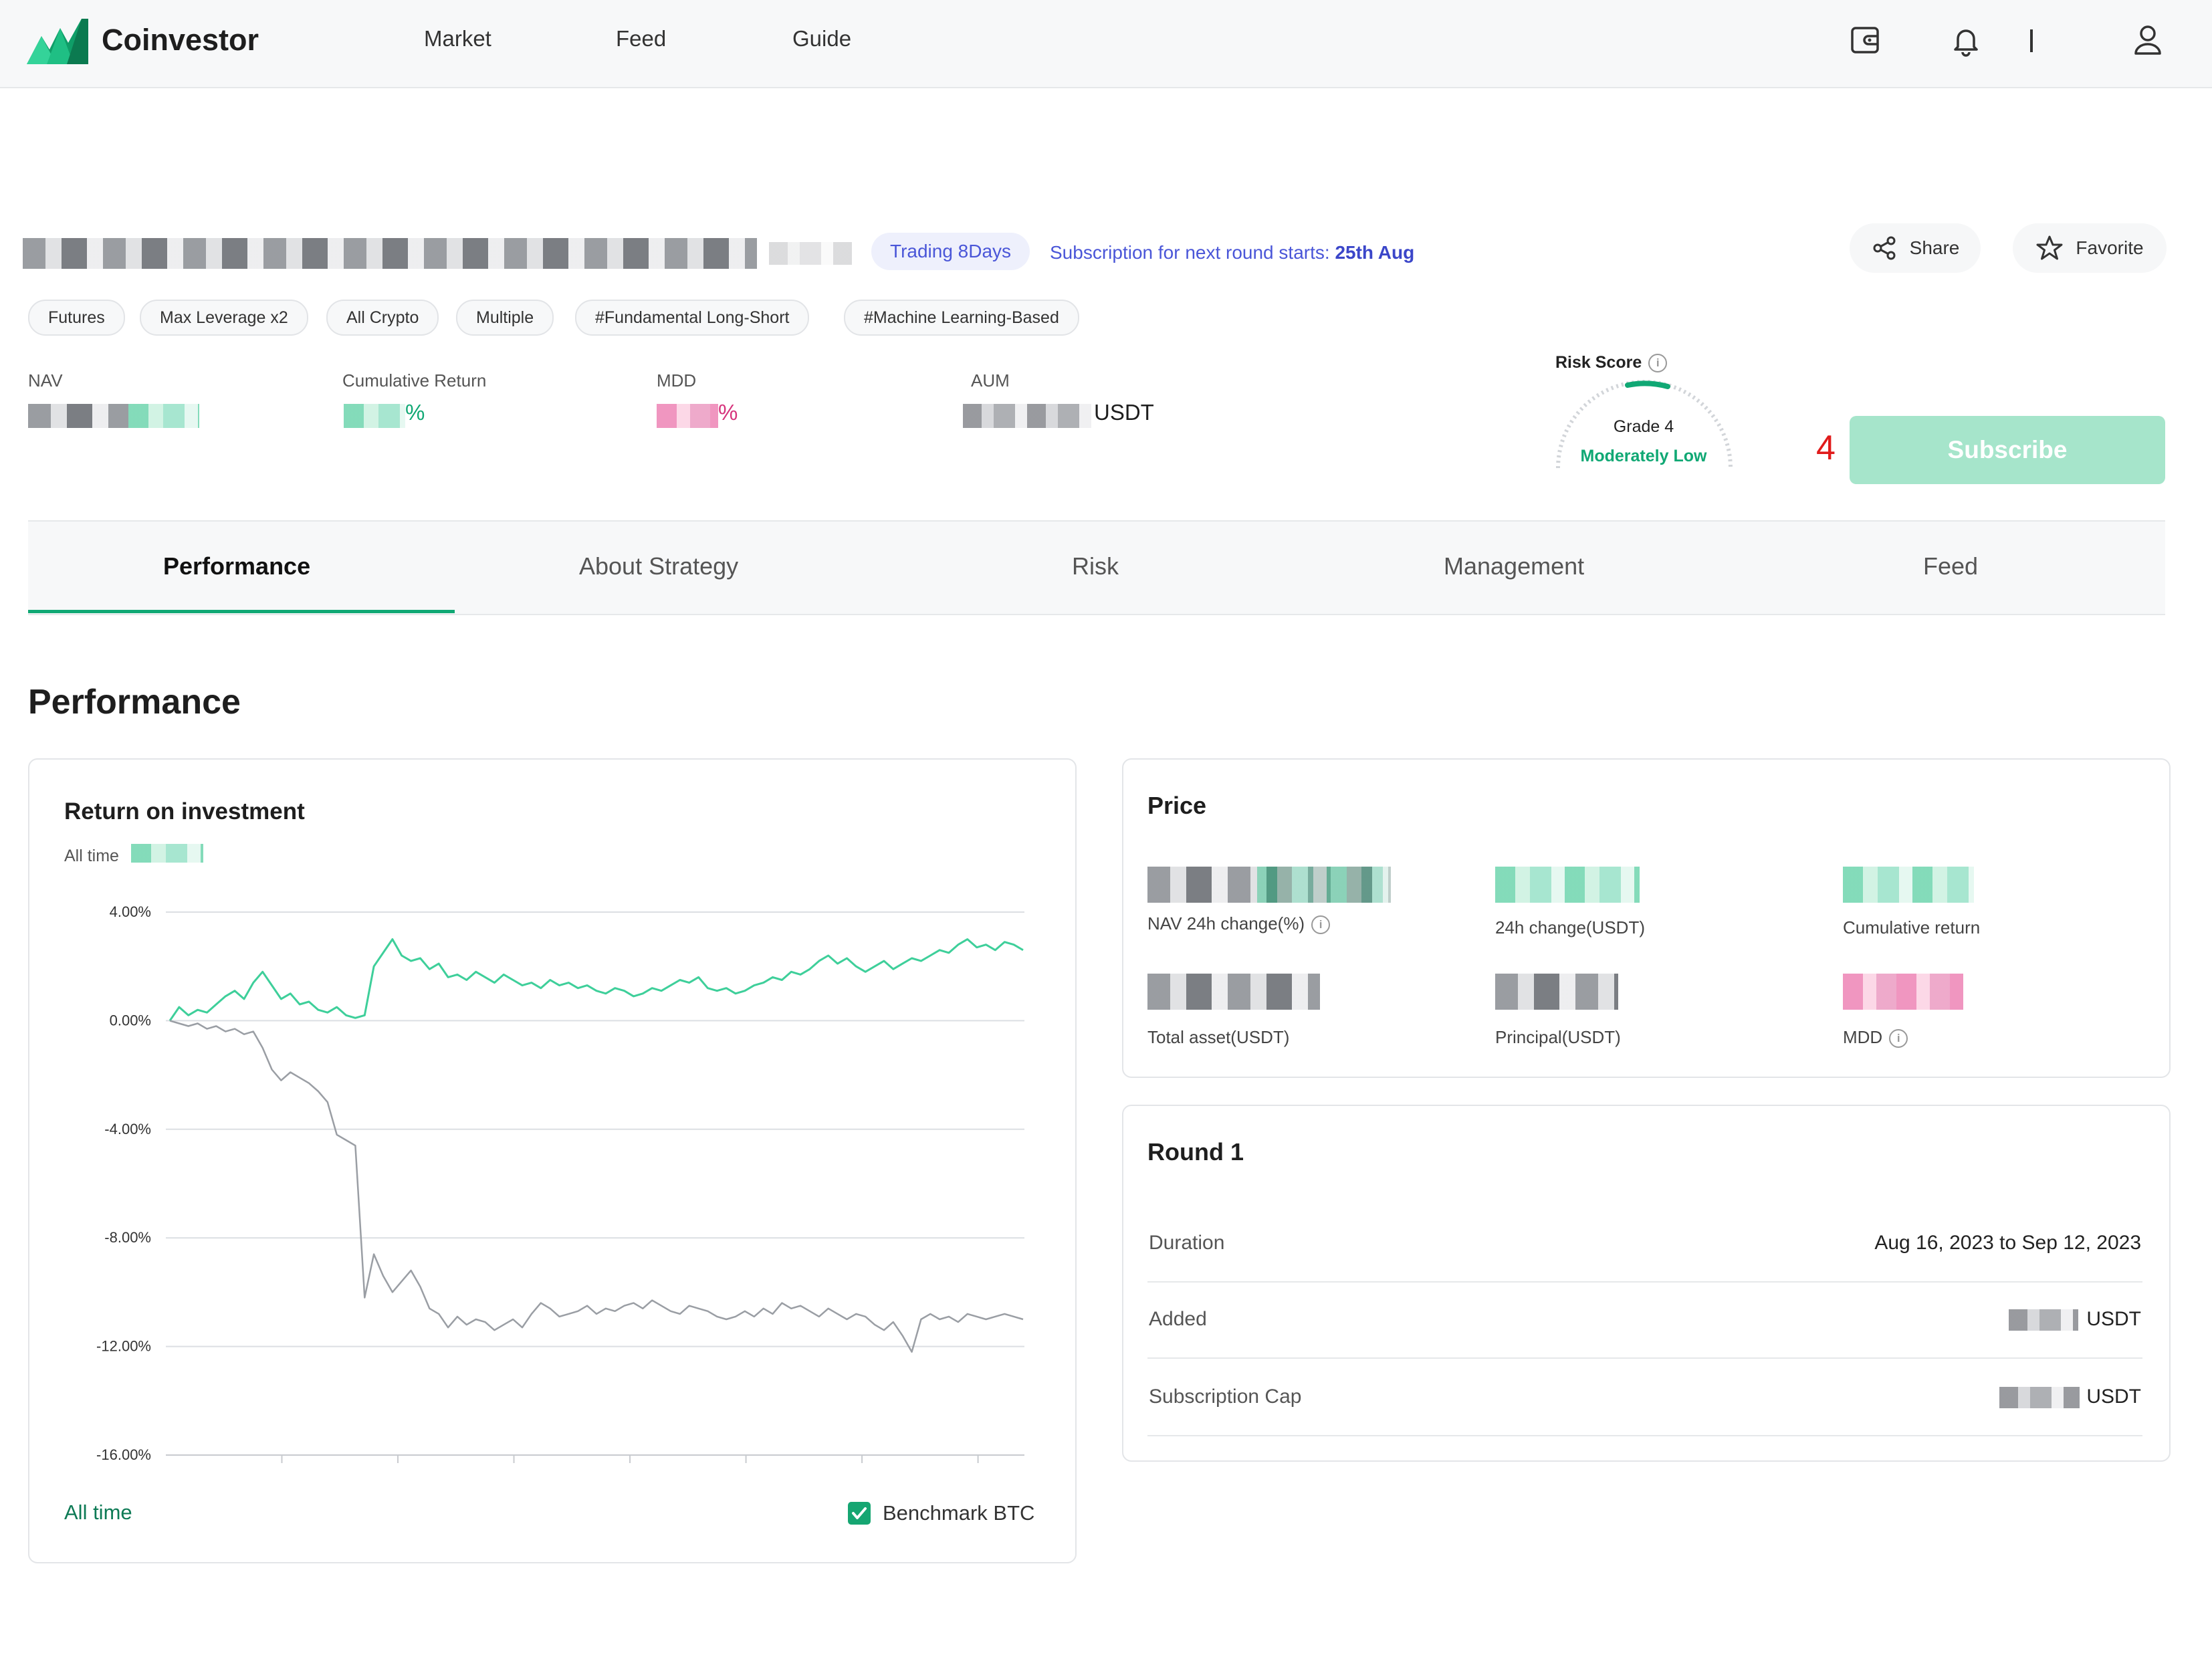  I want to click on step-annotation: 4, so click(1826, 448).